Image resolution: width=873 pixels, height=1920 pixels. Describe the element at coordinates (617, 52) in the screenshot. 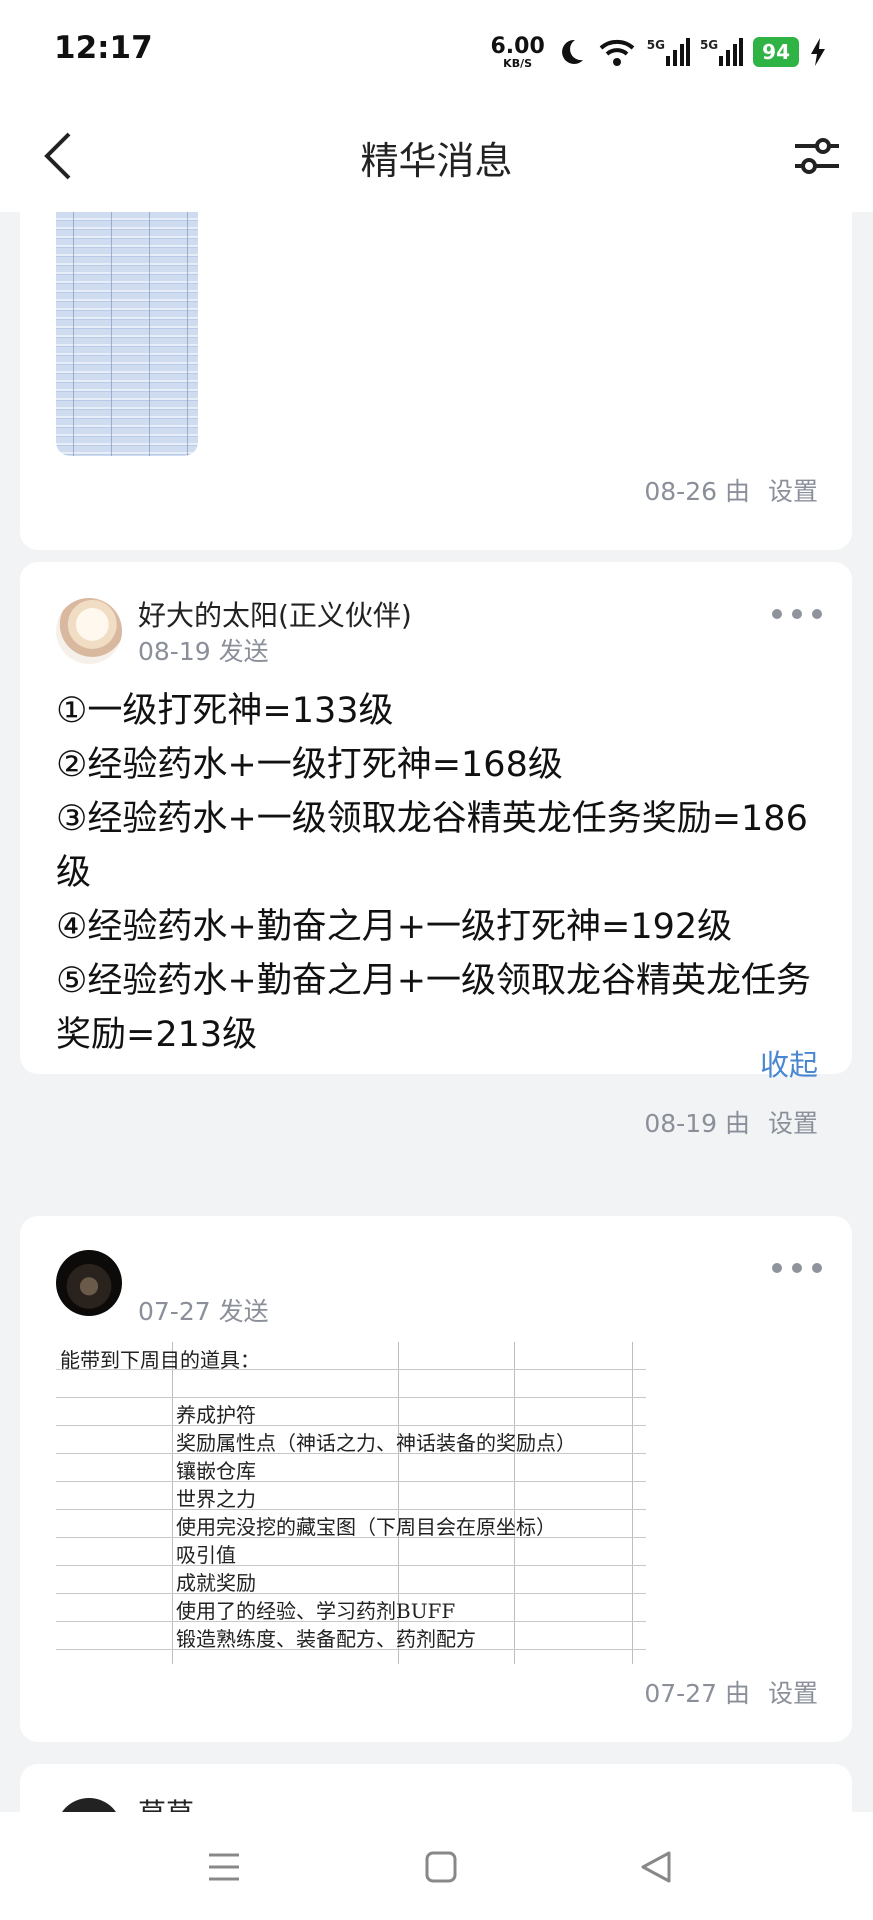

I see `wifi-icon` at that location.